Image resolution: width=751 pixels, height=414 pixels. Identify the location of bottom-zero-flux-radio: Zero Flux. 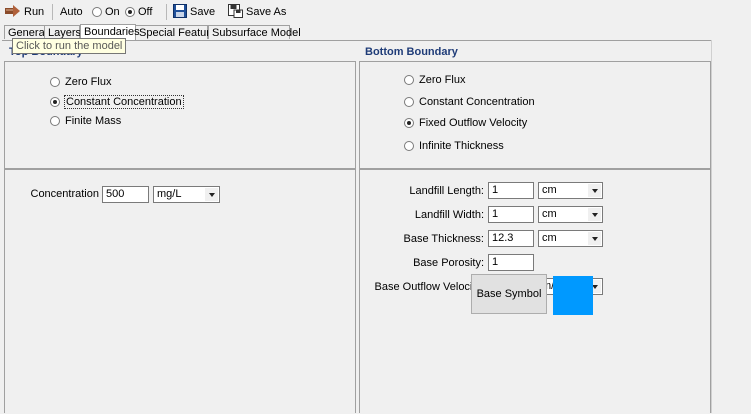
(434, 80).